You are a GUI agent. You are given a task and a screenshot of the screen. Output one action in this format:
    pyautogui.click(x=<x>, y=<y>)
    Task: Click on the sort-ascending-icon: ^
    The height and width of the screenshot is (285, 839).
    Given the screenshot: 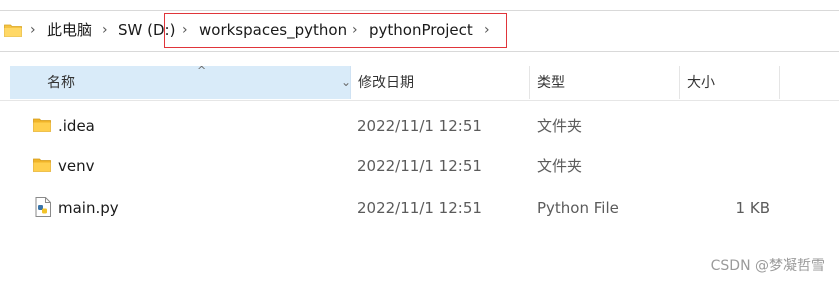 What is the action you would take?
    pyautogui.click(x=202, y=70)
    